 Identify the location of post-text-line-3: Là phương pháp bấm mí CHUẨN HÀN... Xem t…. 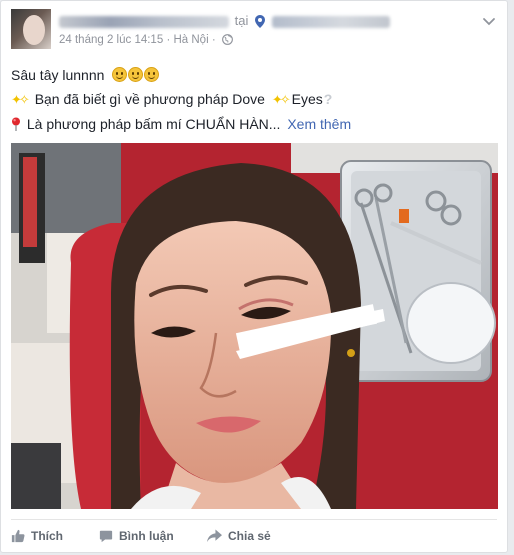
(254, 124).